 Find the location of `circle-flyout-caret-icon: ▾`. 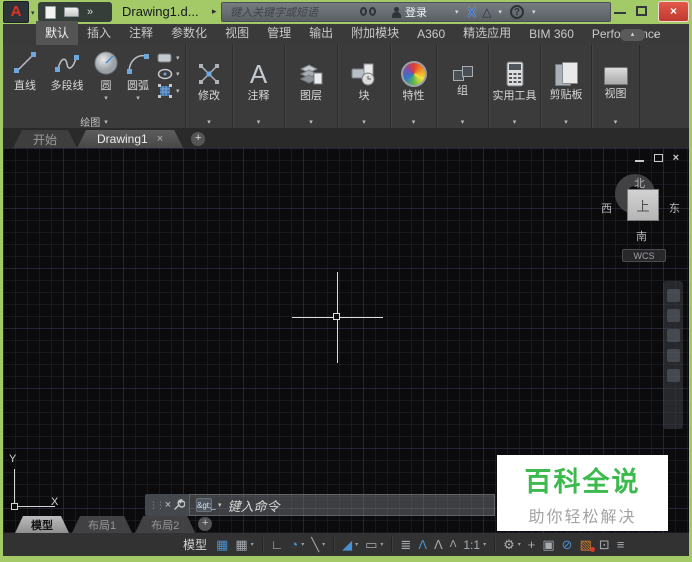

circle-flyout-caret-icon: ▾ is located at coordinates (106, 98).